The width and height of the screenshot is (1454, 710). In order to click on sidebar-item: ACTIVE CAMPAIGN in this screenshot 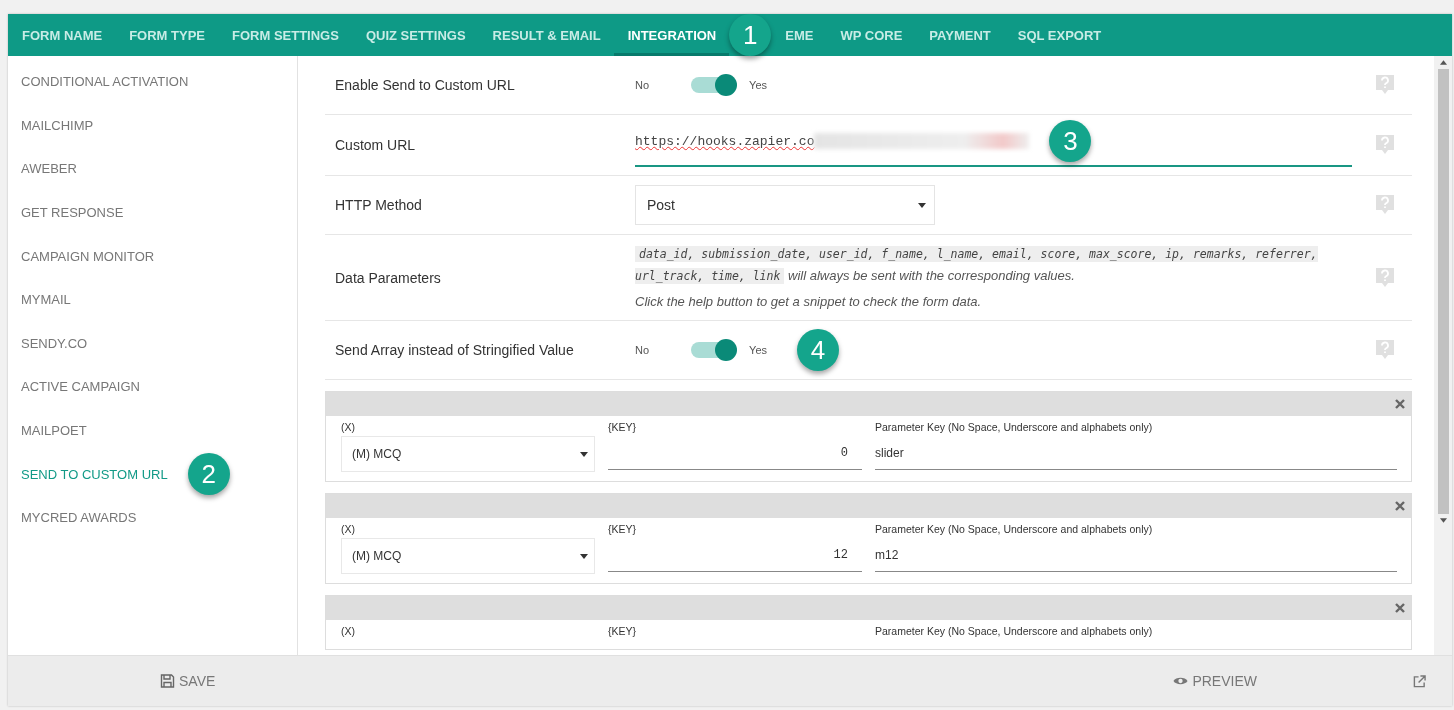, I will do `click(80, 387)`.